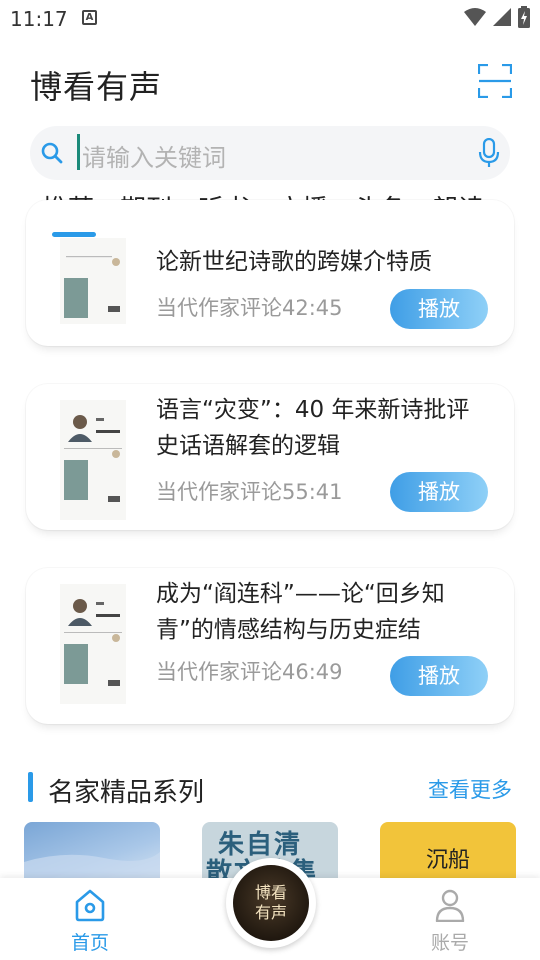 The image size is (540, 960). What do you see at coordinates (450, 905) in the screenshot?
I see `user-icon` at bounding box center [450, 905].